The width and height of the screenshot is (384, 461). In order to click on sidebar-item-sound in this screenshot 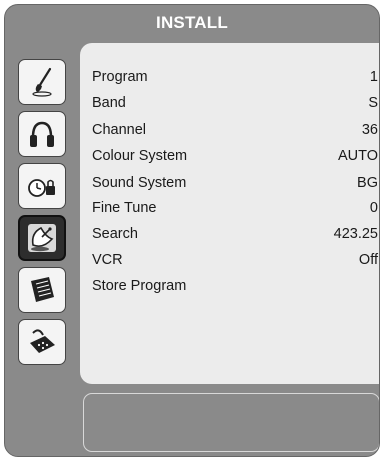, I will do `click(42, 134)`.